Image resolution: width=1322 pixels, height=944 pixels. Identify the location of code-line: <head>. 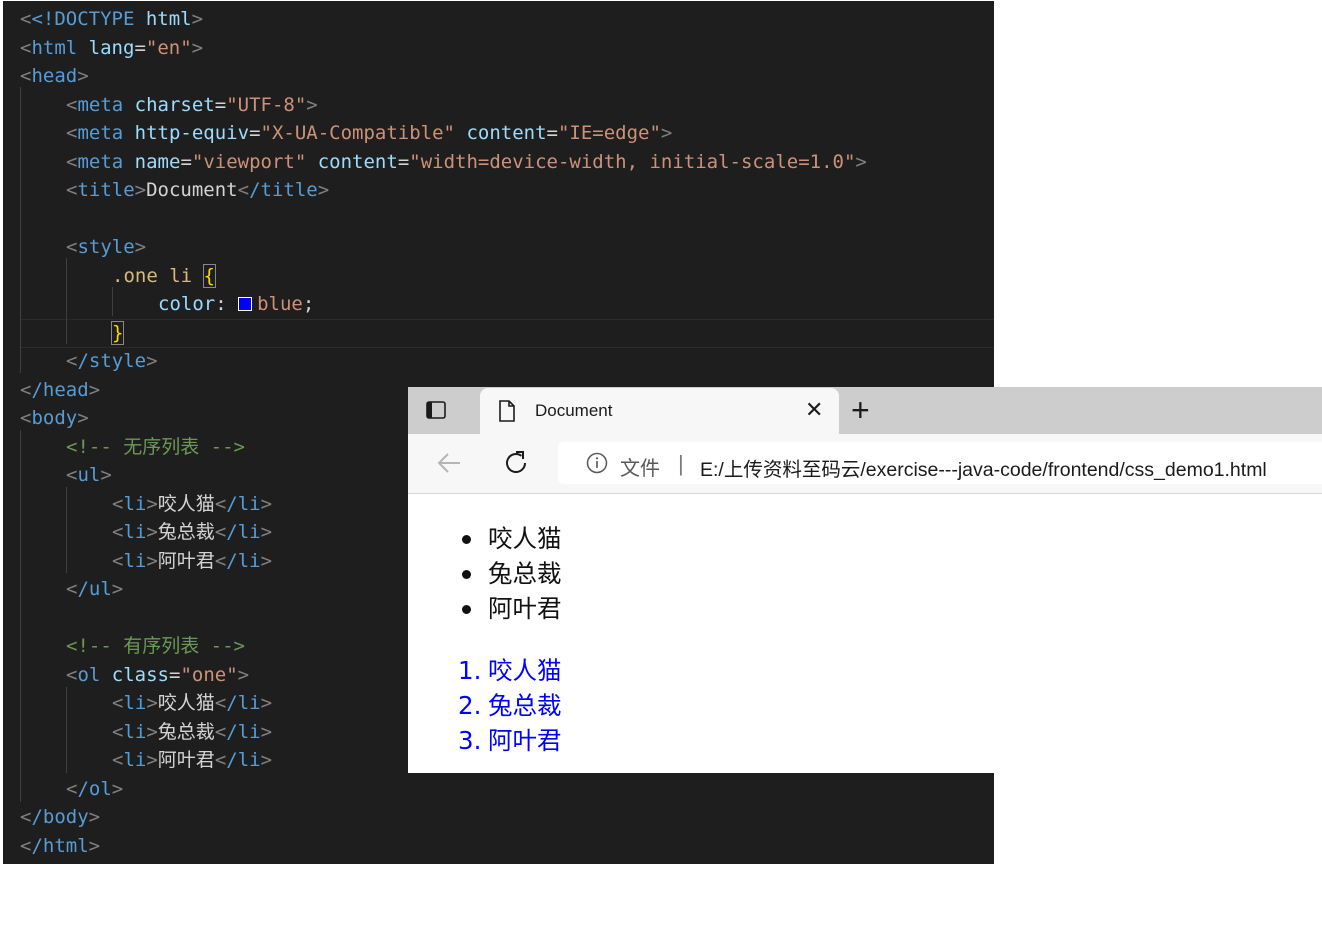
(54, 76).